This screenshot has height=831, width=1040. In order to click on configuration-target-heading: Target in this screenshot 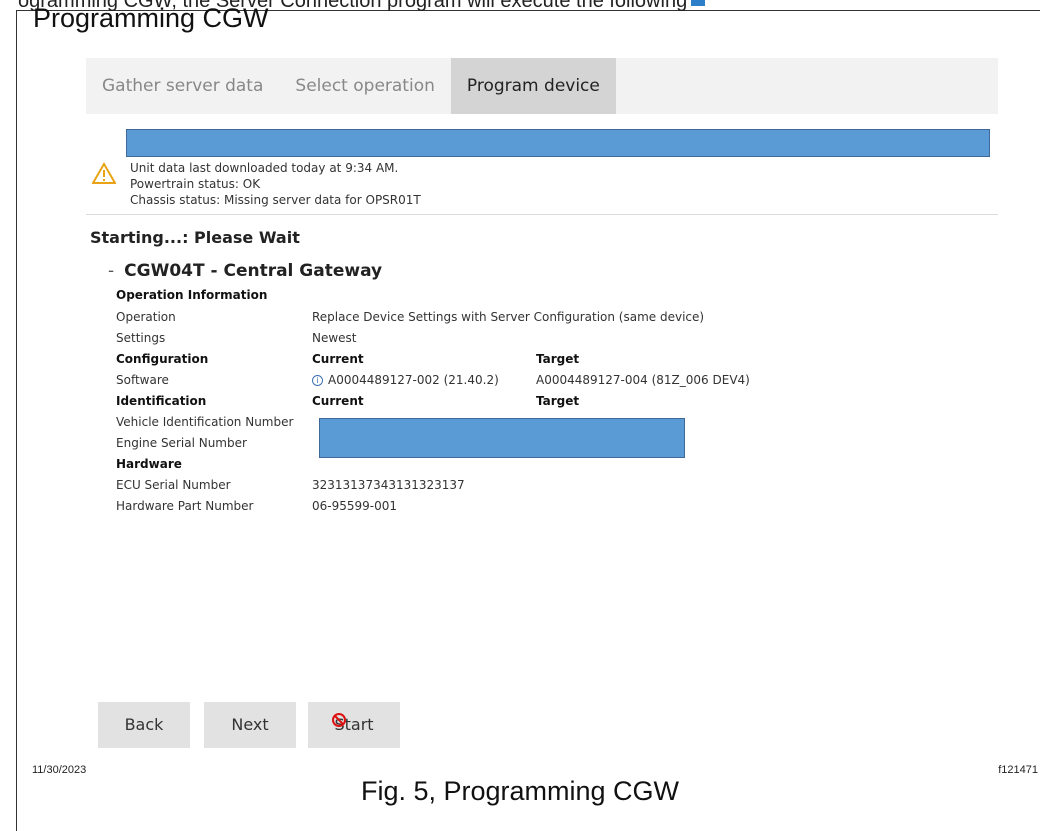, I will do `click(558, 359)`.